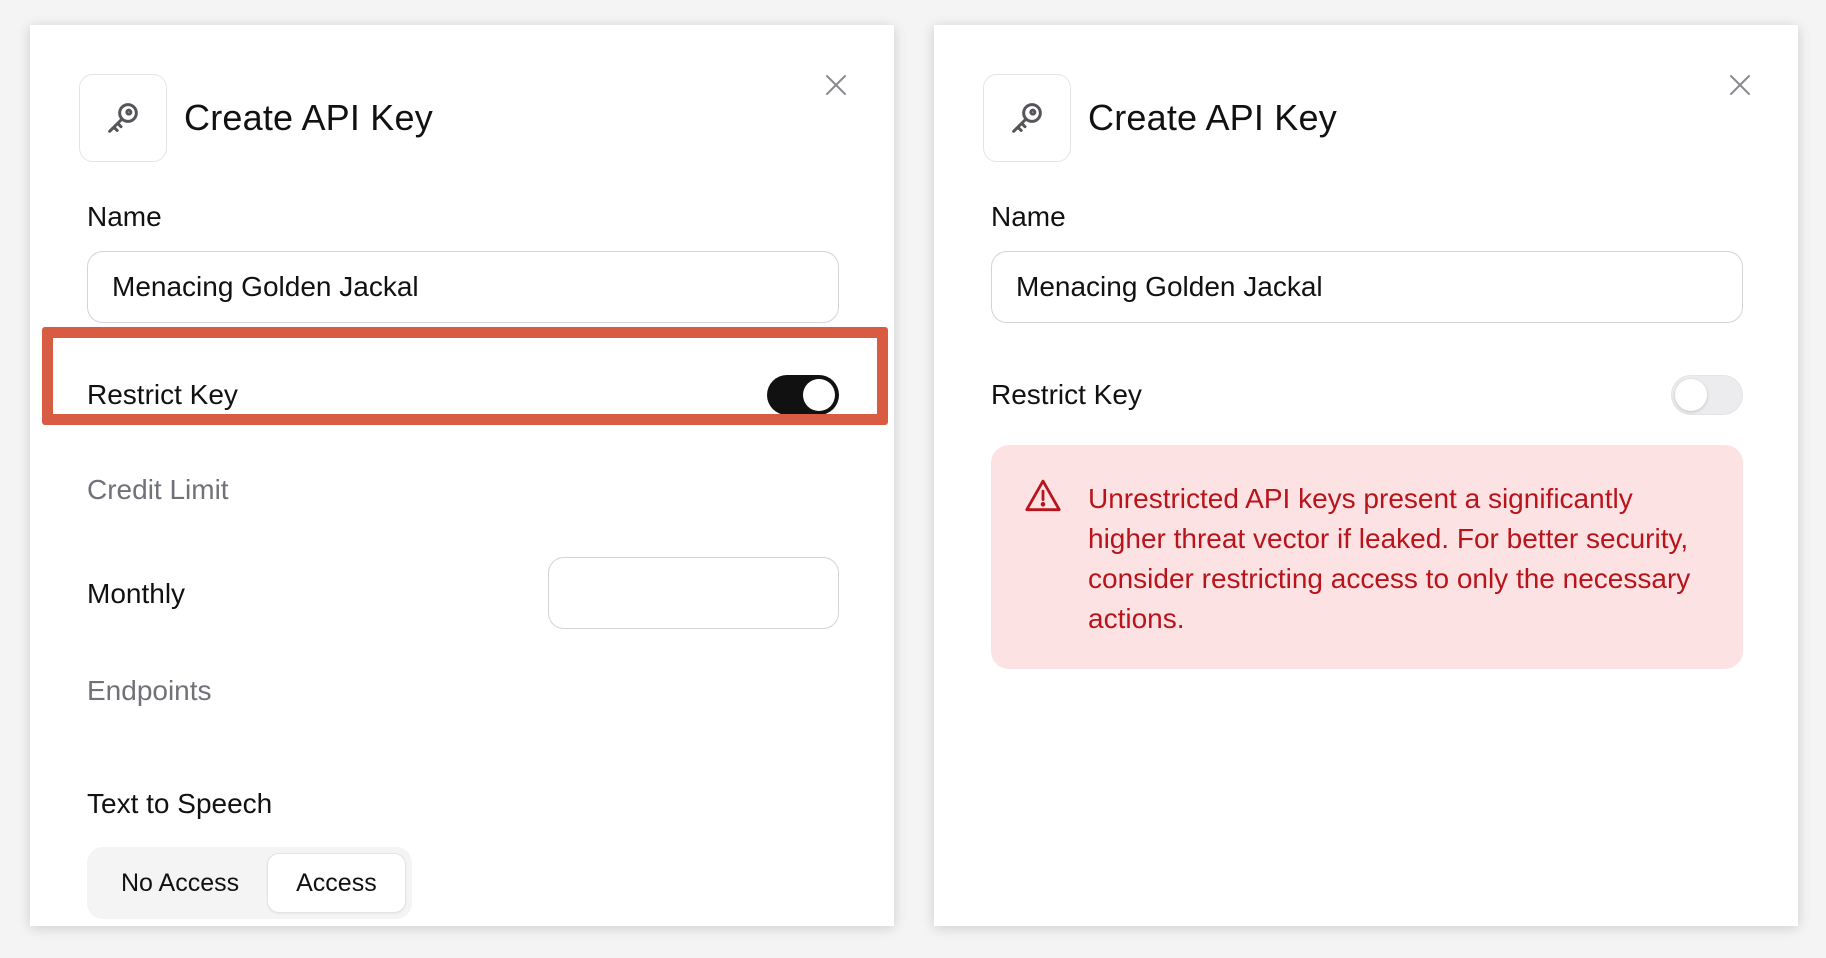 This screenshot has height=958, width=1826. What do you see at coordinates (136, 593) in the screenshot?
I see `monthly-label: Monthly` at bounding box center [136, 593].